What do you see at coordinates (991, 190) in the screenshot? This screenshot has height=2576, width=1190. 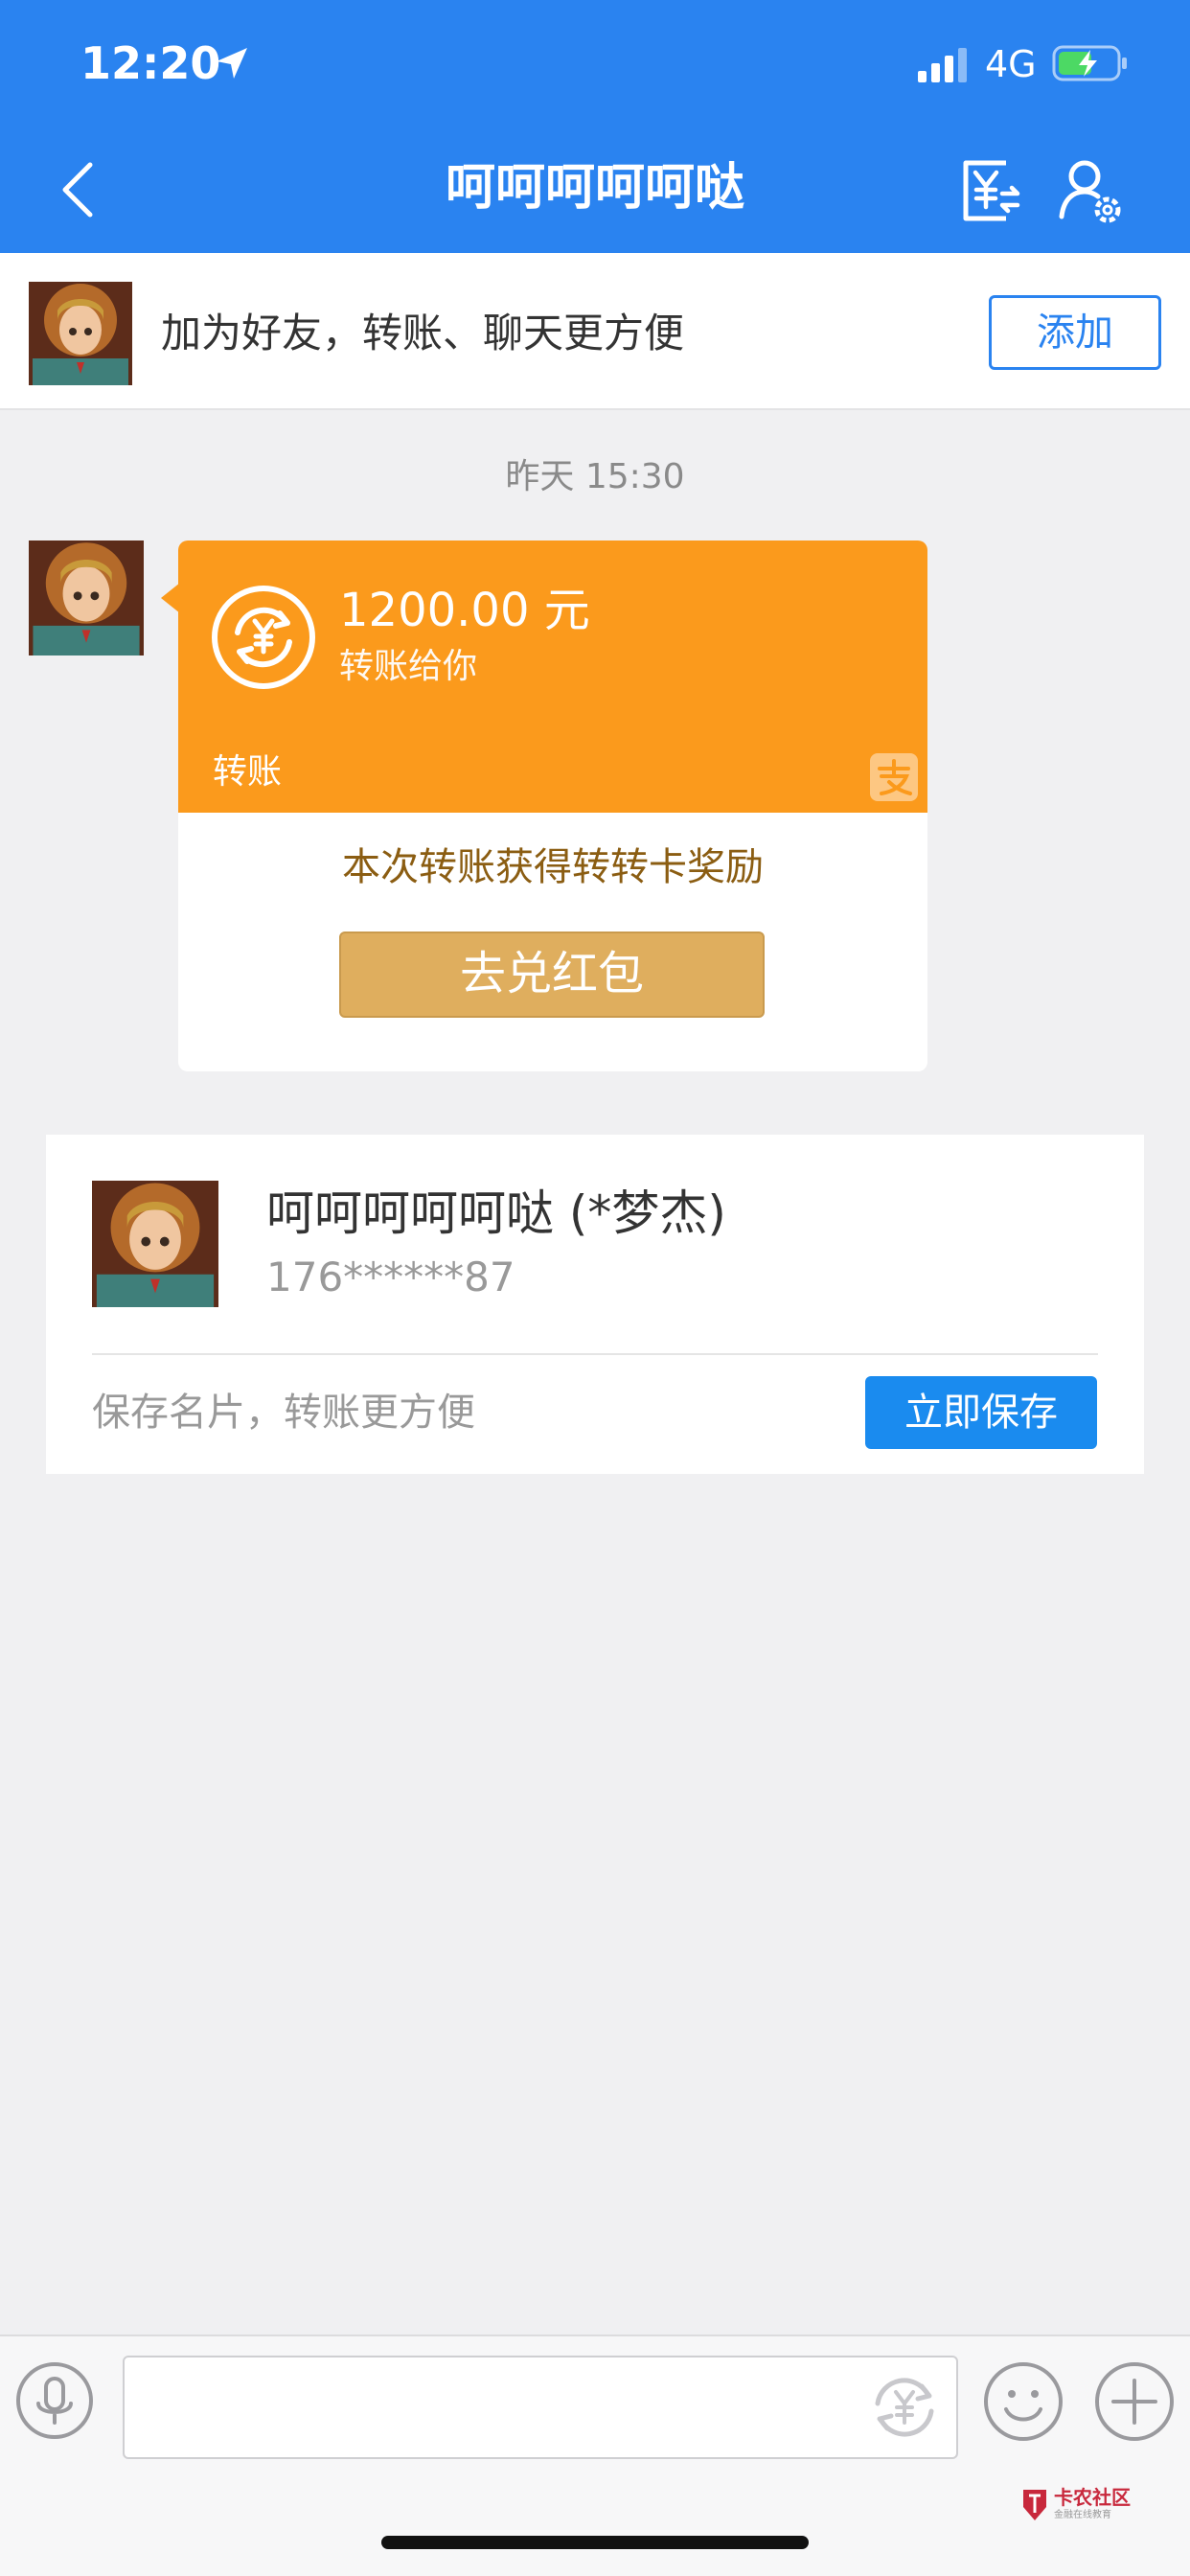 I see `transfer-record-icon` at bounding box center [991, 190].